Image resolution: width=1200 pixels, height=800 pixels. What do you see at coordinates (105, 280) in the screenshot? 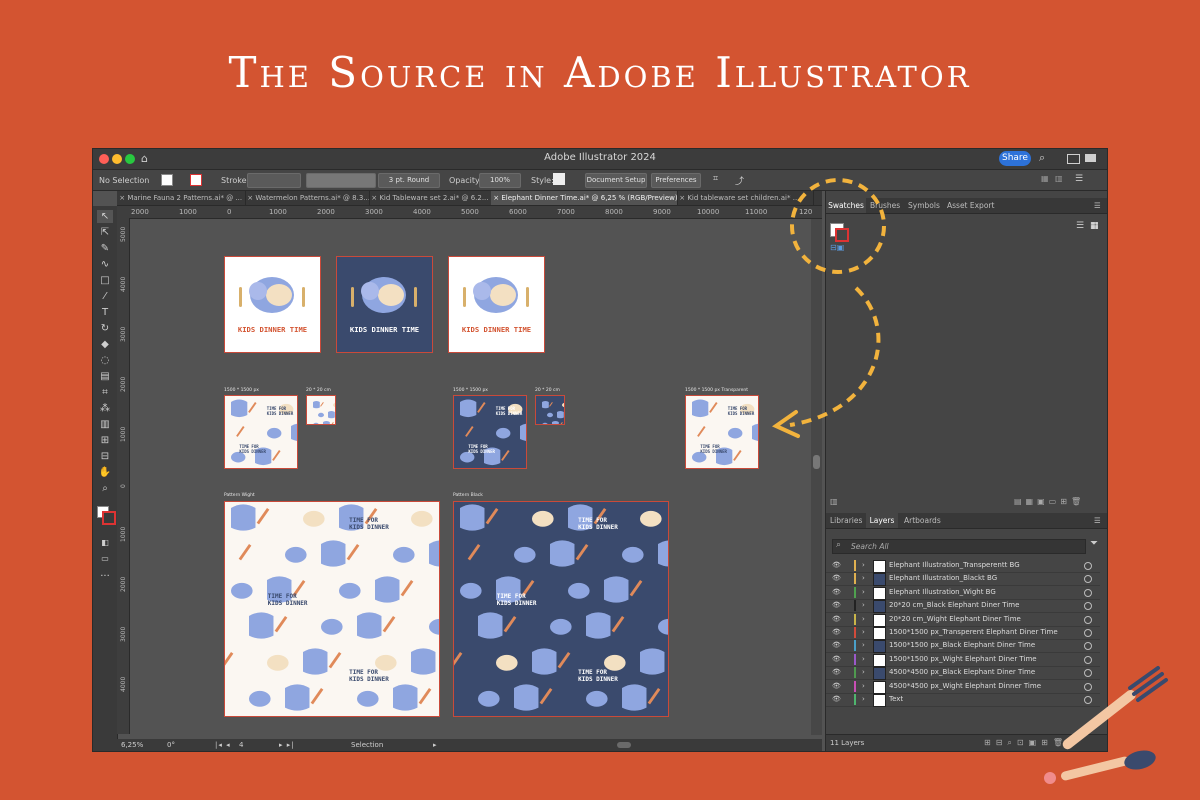
I see `rectangle-tool-icon: □` at bounding box center [105, 280].